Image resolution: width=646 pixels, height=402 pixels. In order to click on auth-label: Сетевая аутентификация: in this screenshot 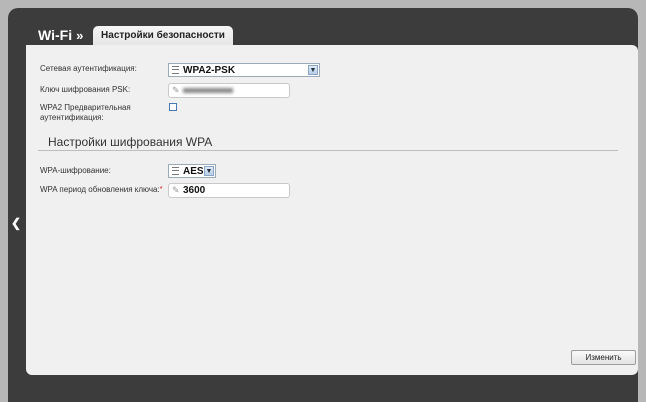, I will do `click(88, 68)`.